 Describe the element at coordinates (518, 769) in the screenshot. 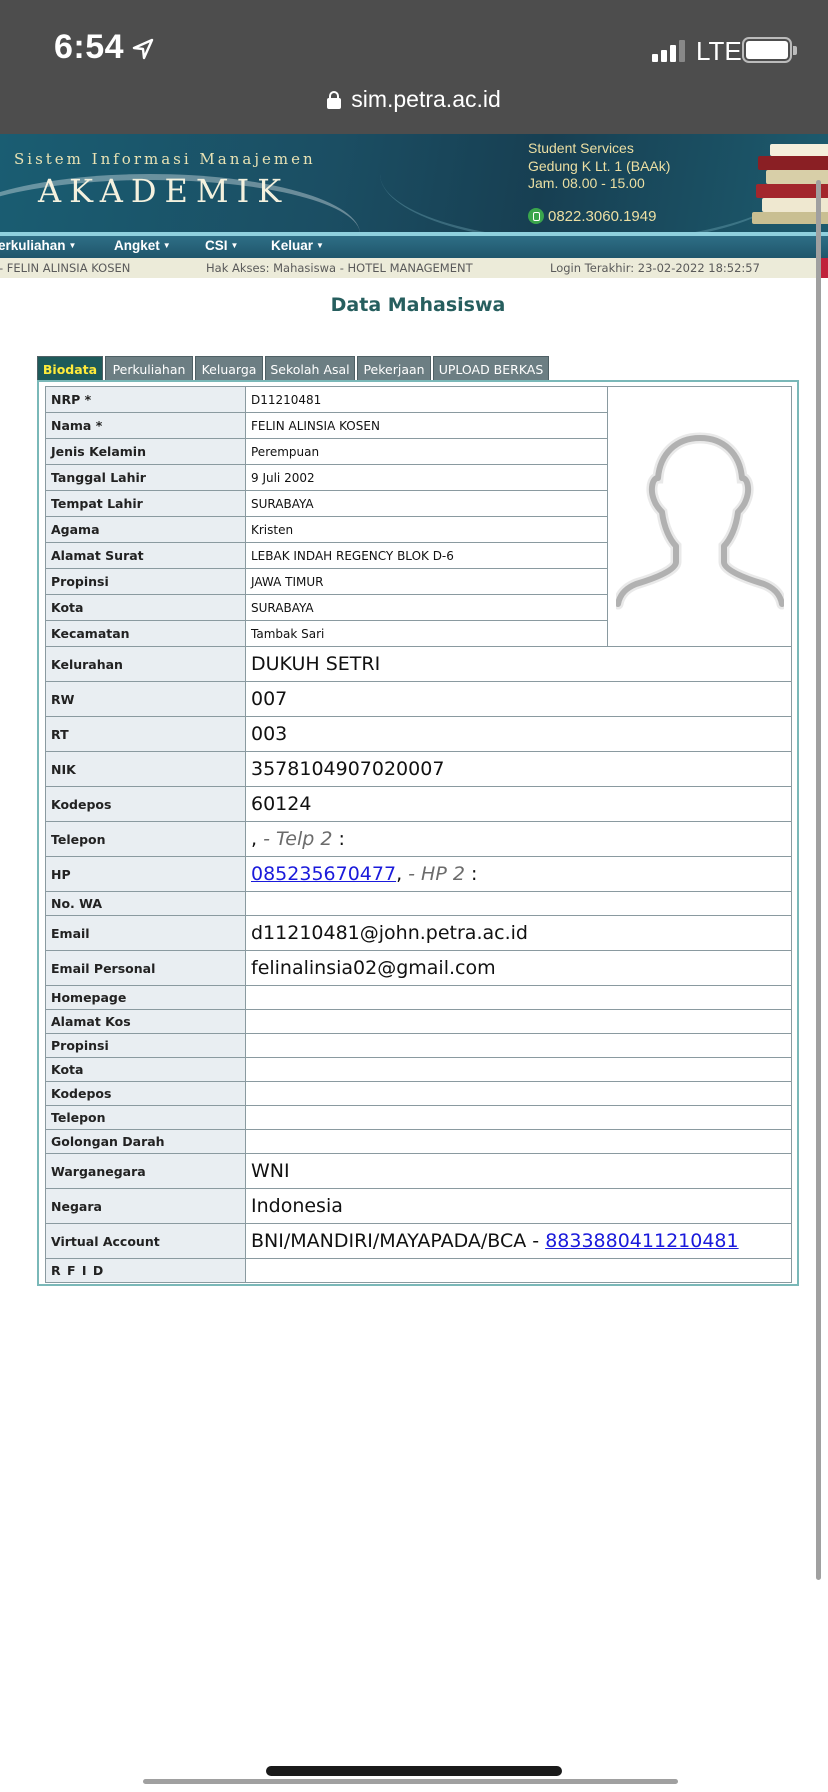

I see `nik-value: 3578104907020007` at that location.